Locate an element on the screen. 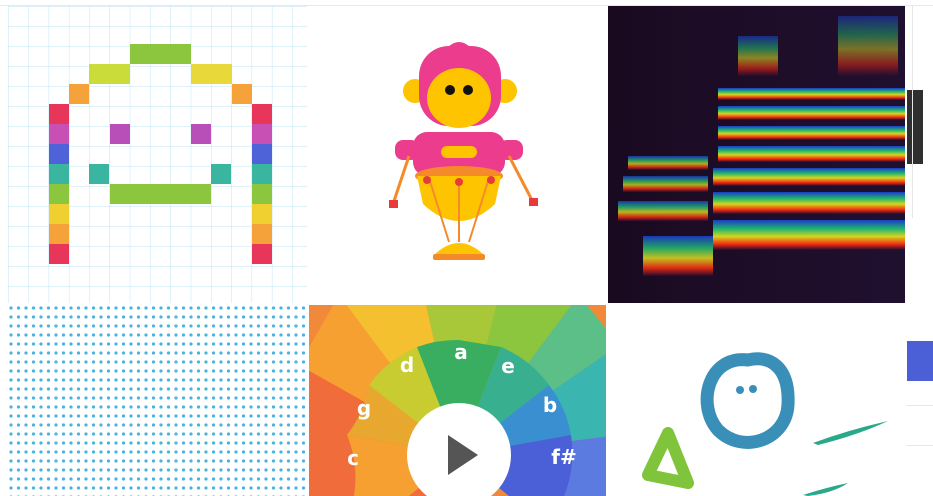 The width and height of the screenshot is (933, 496). doodle-face-icon is located at coordinates (765, 424).